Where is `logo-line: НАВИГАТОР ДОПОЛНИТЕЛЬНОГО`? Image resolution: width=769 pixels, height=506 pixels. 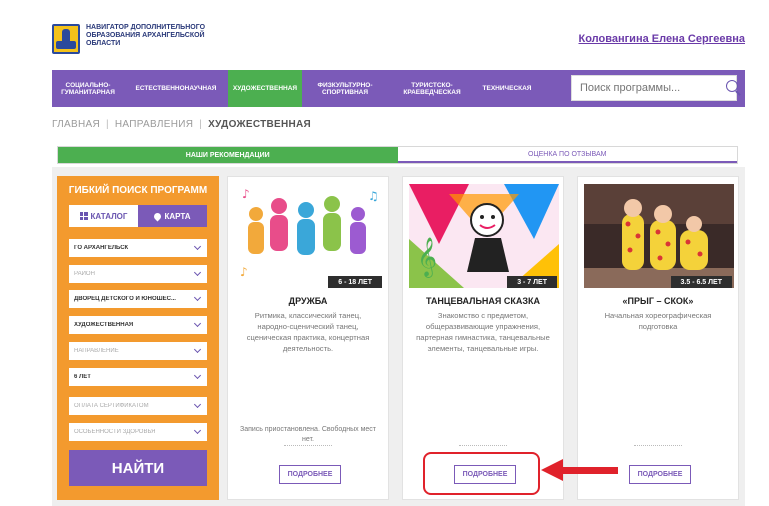 logo-line: НАВИГАТОР ДОПОЛНИТЕЛЬНОГО is located at coordinates (146, 27).